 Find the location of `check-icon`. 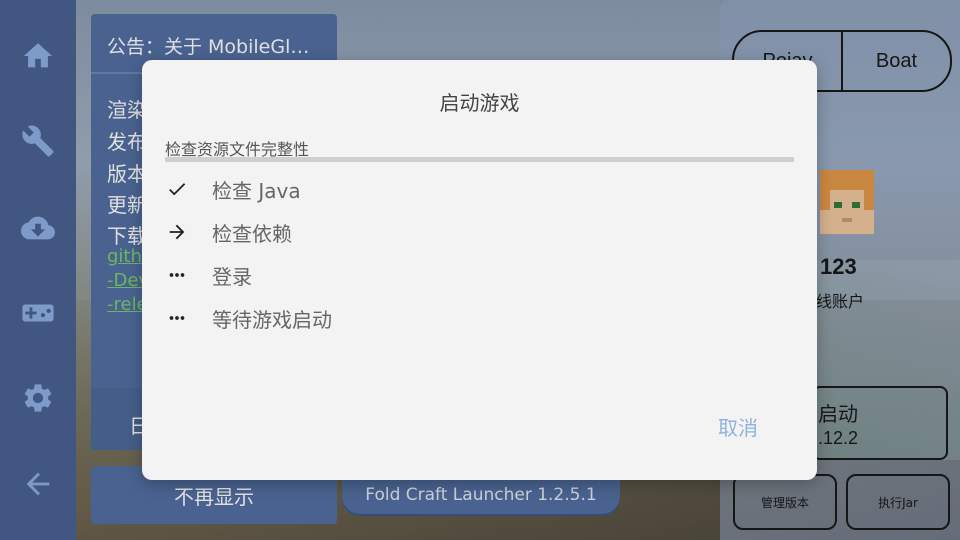

check-icon is located at coordinates (177, 189).